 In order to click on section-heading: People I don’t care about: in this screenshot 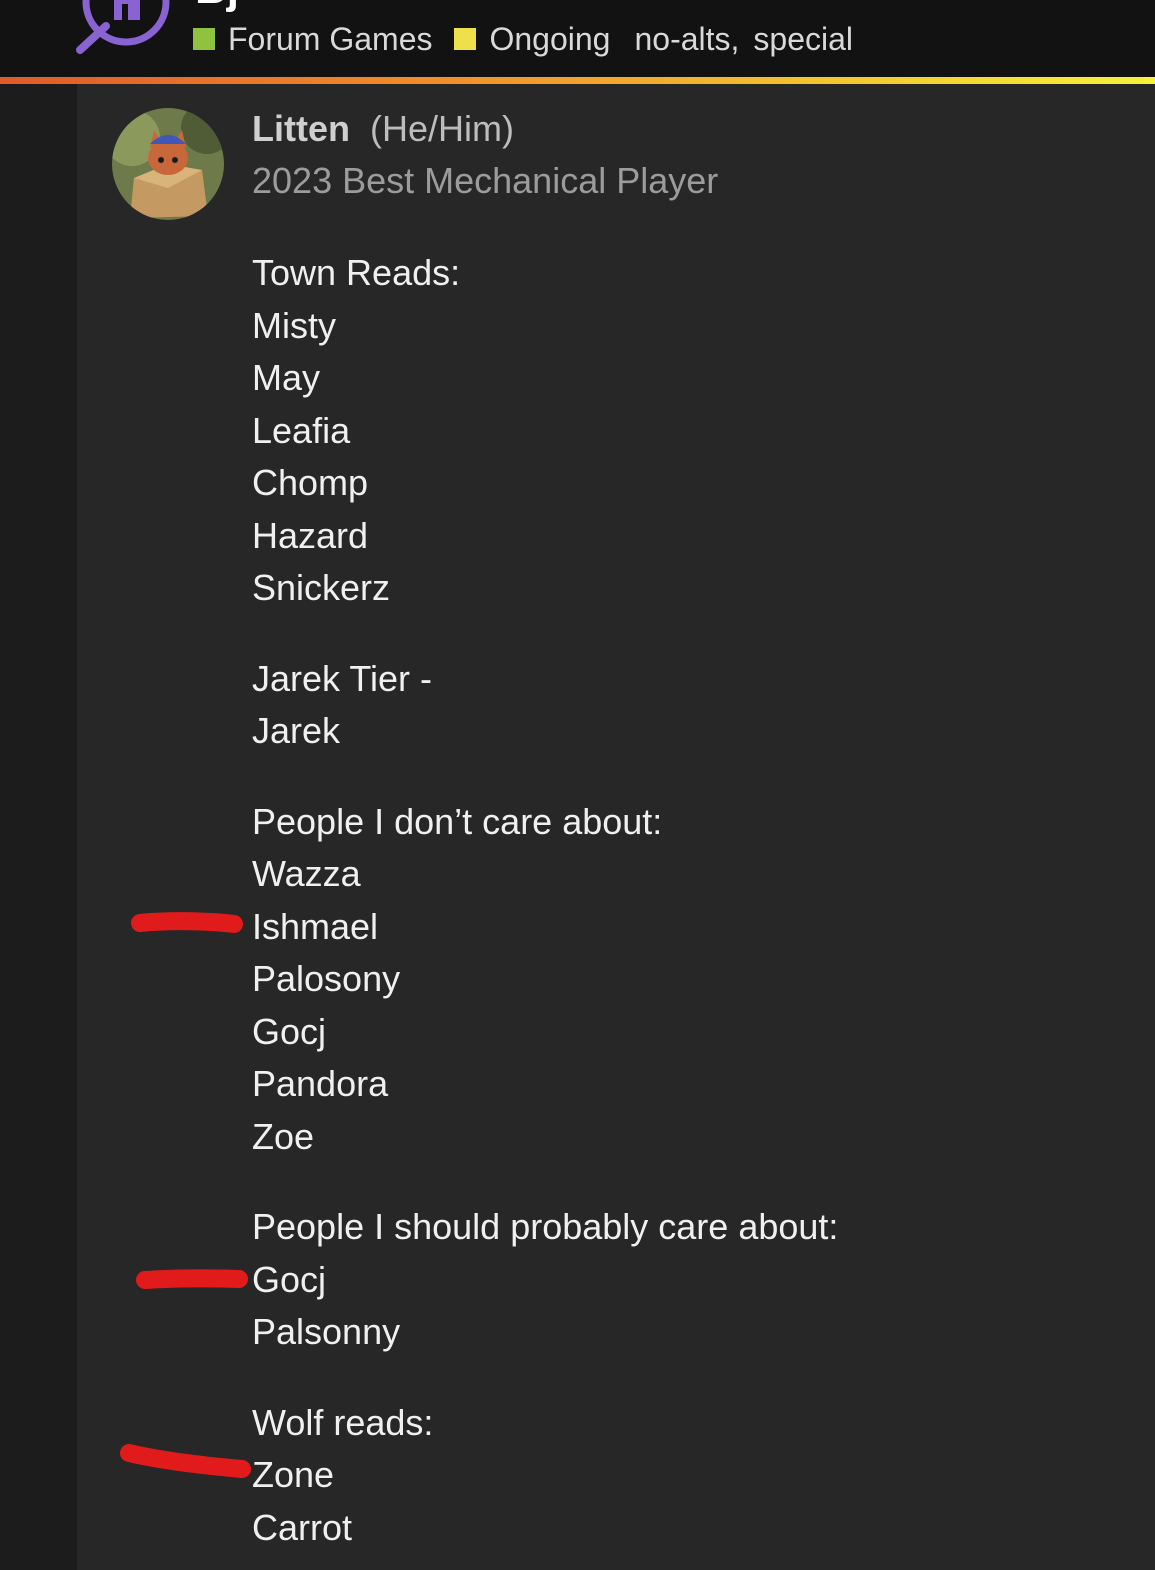, I will do `click(457, 821)`.